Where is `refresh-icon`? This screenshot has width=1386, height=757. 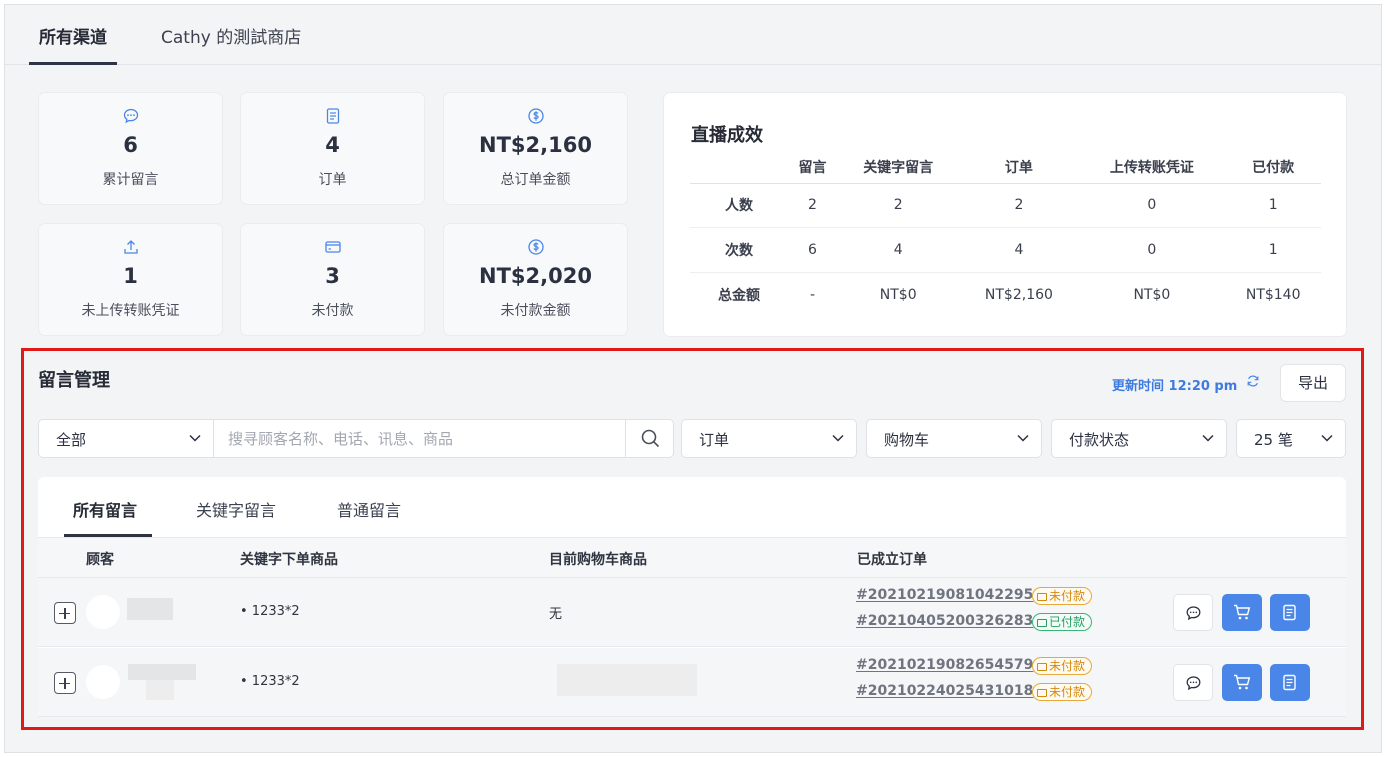
refresh-icon is located at coordinates (1253, 381).